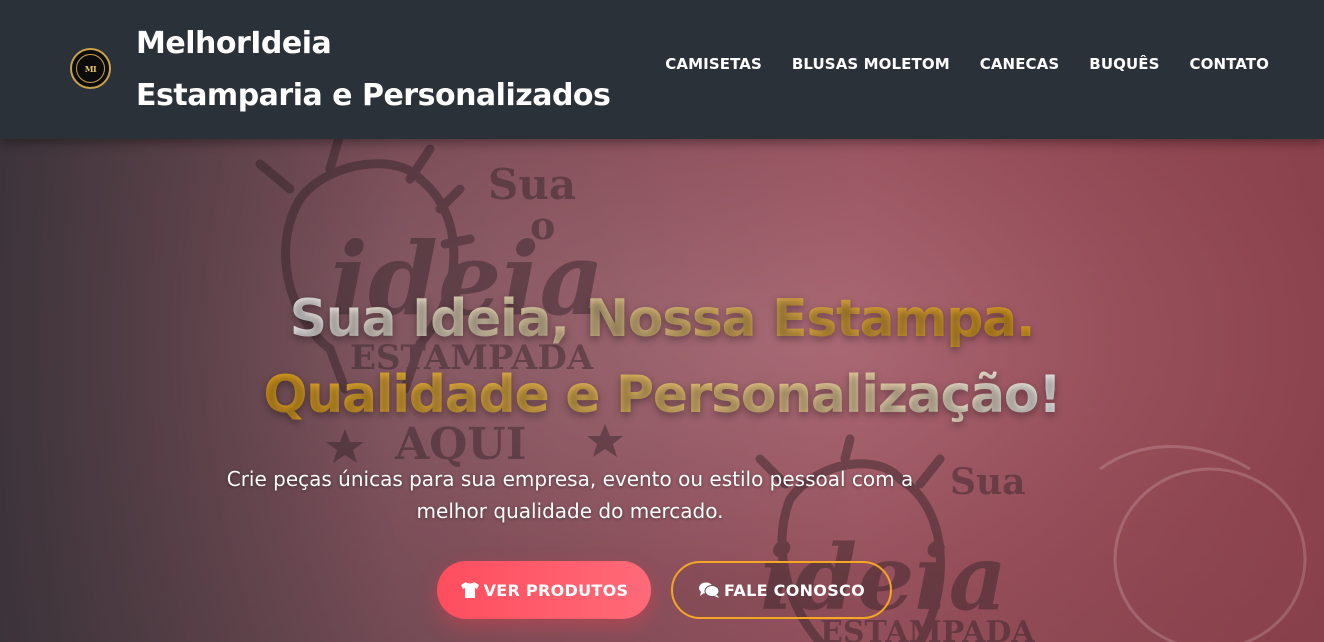  What do you see at coordinates (556, 590) in the screenshot?
I see `view-products-label: VER PRODUTOS` at bounding box center [556, 590].